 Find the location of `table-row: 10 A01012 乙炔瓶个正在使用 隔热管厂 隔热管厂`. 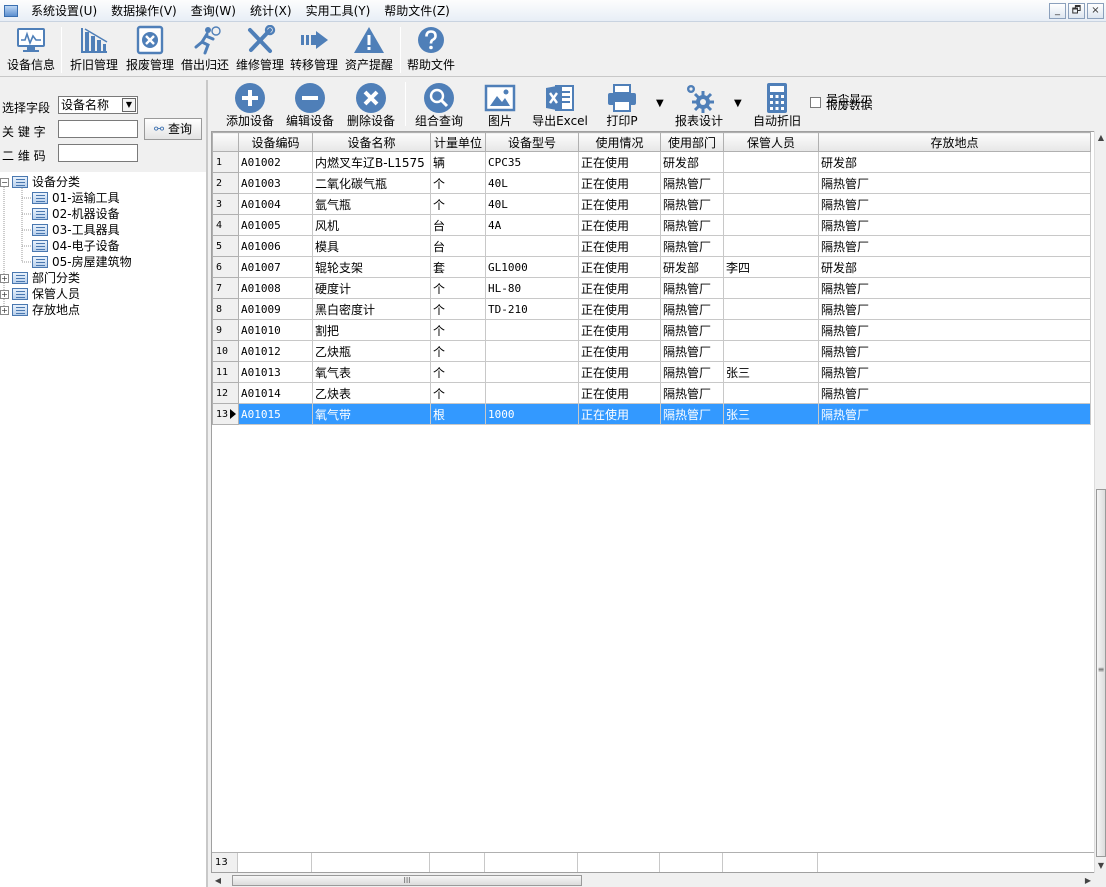

table-row: 10 A01012 乙炔瓶个正在使用 隔热管厂 隔热管厂 is located at coordinates (651, 351).